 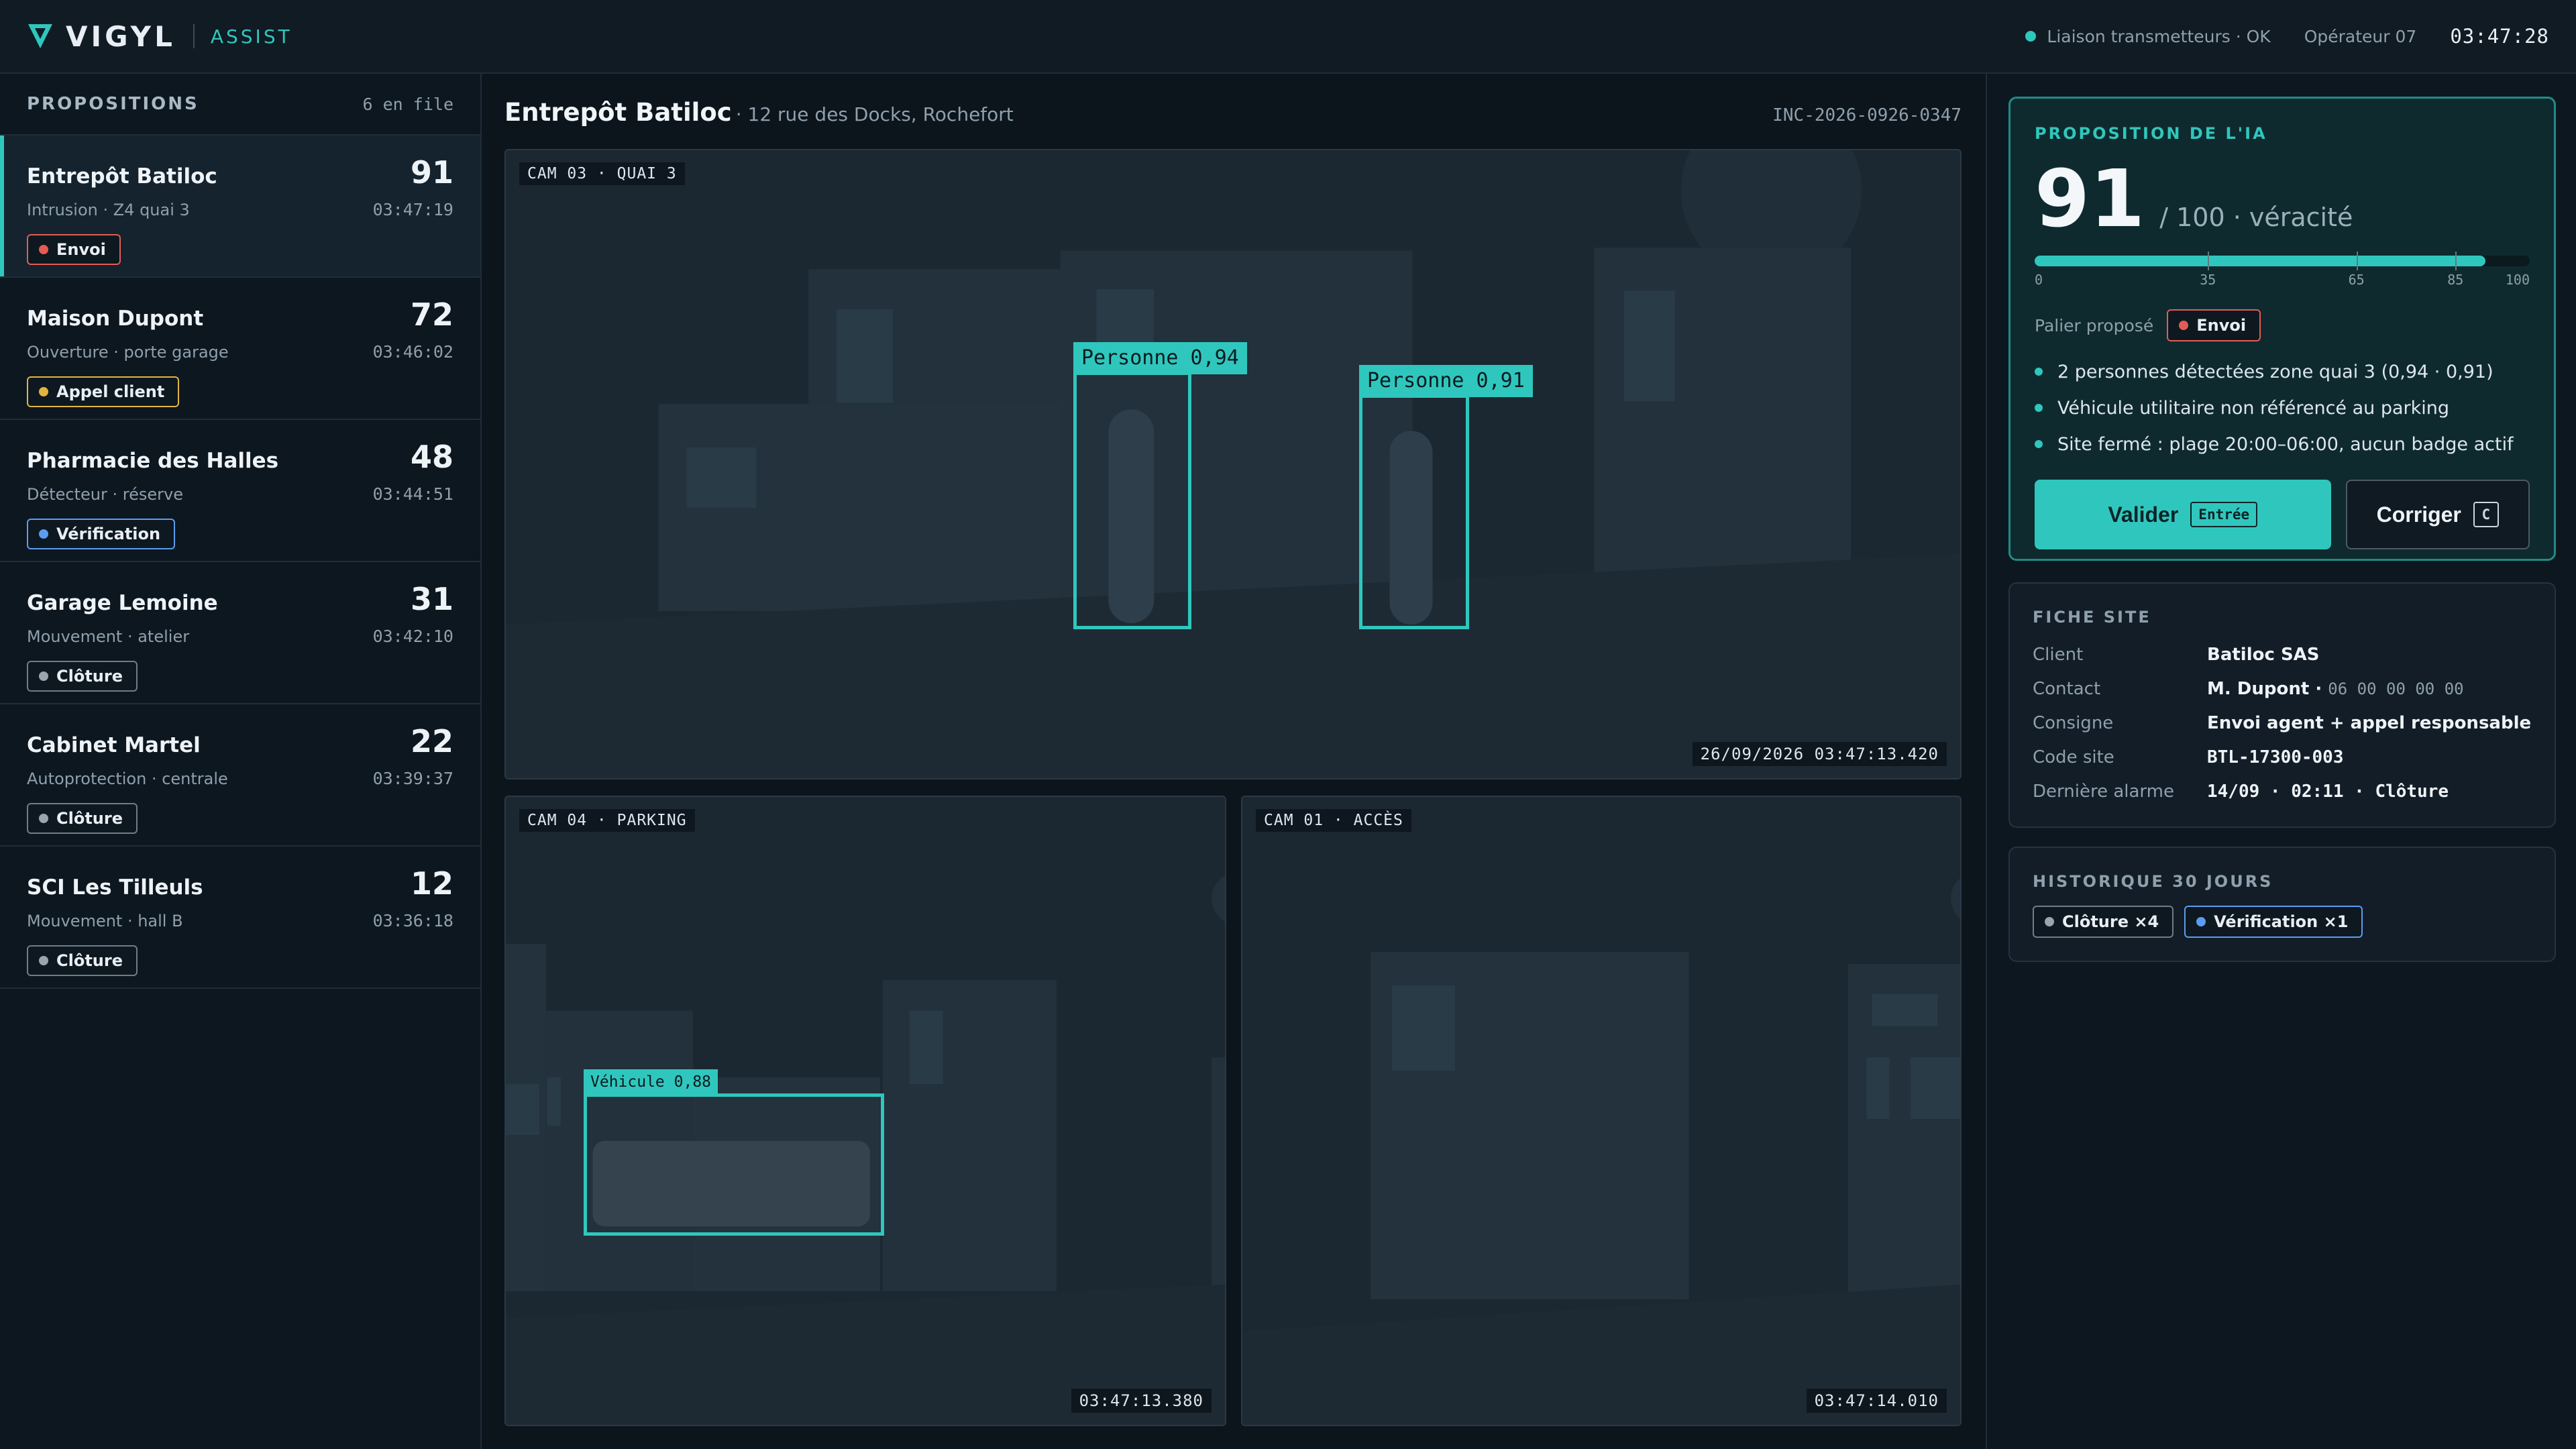 What do you see at coordinates (1601, 1111) in the screenshot?
I see `camera-access: CAM 01 · ACCÈS 03:47:14.010` at bounding box center [1601, 1111].